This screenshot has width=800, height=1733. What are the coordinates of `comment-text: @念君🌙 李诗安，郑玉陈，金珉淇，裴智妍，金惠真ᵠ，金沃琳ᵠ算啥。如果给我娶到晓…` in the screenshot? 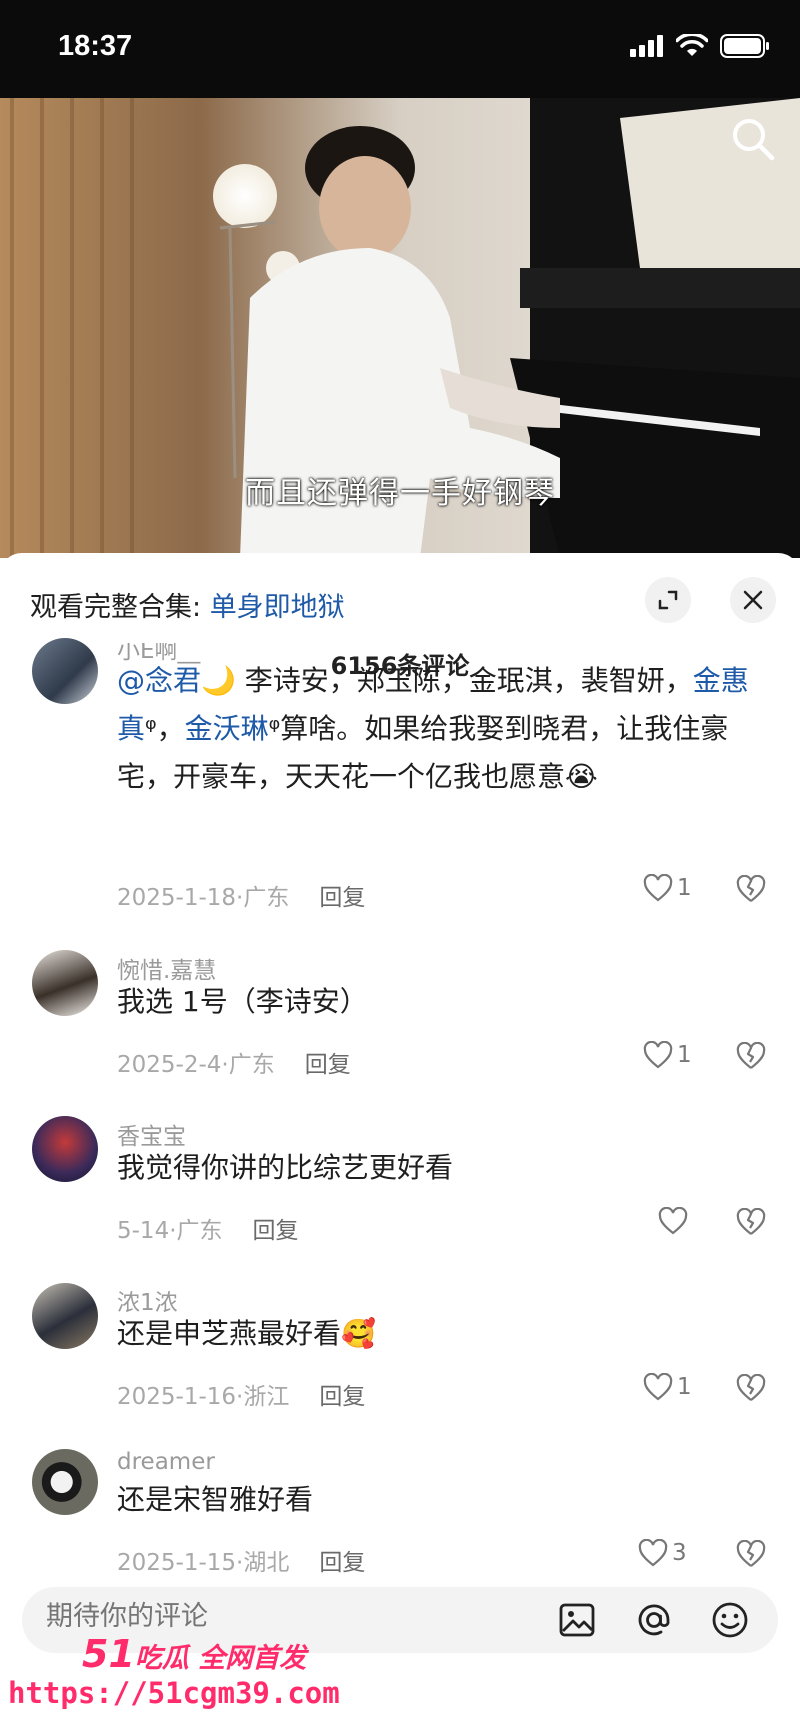 It's located at (433, 728).